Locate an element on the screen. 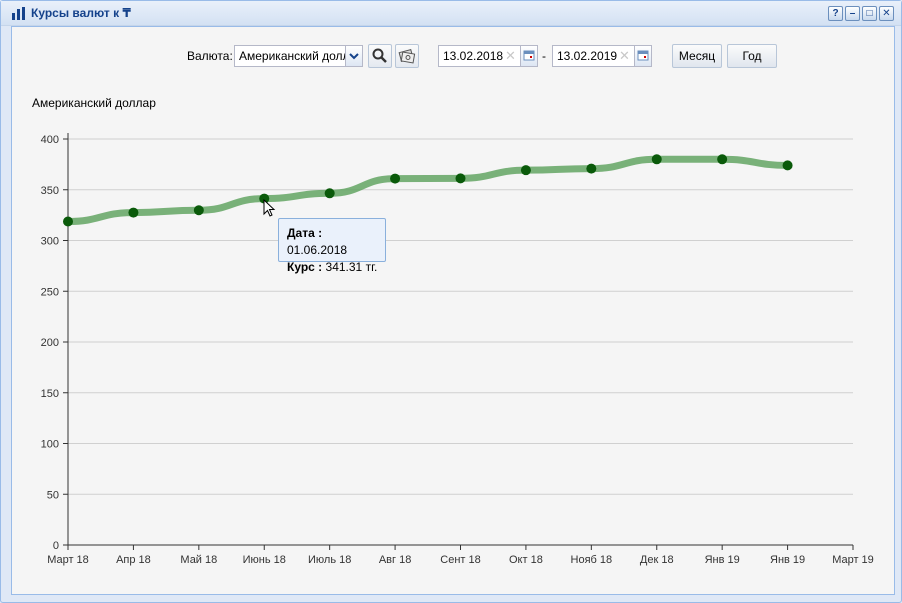 The image size is (902, 603). minimize-icon: – is located at coordinates (852, 13).